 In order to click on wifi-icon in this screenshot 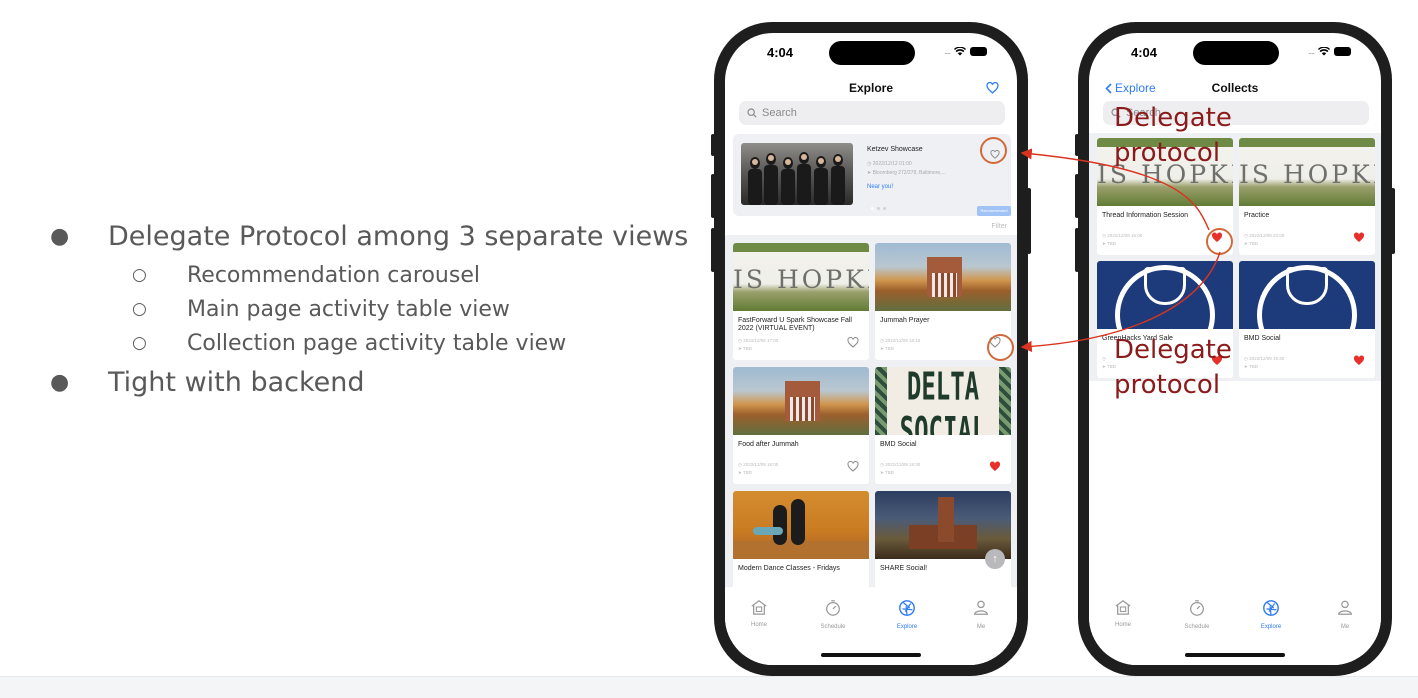, I will do `click(1324, 50)`.